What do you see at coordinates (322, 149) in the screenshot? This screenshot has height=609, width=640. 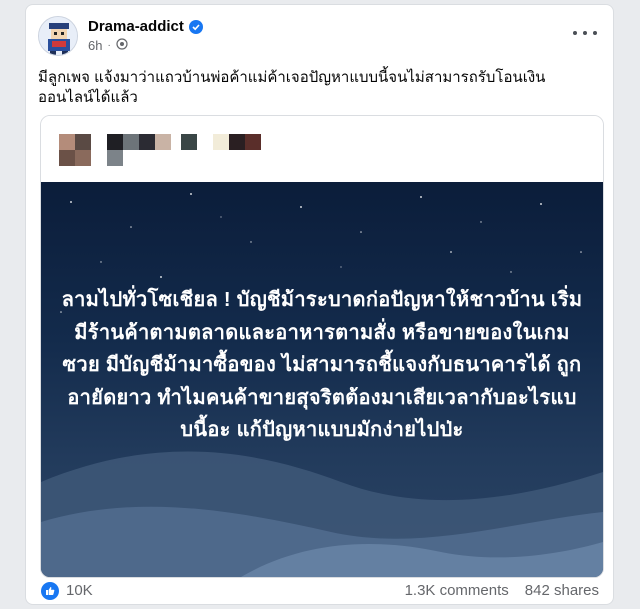 I see `shared-post-header-redacted` at bounding box center [322, 149].